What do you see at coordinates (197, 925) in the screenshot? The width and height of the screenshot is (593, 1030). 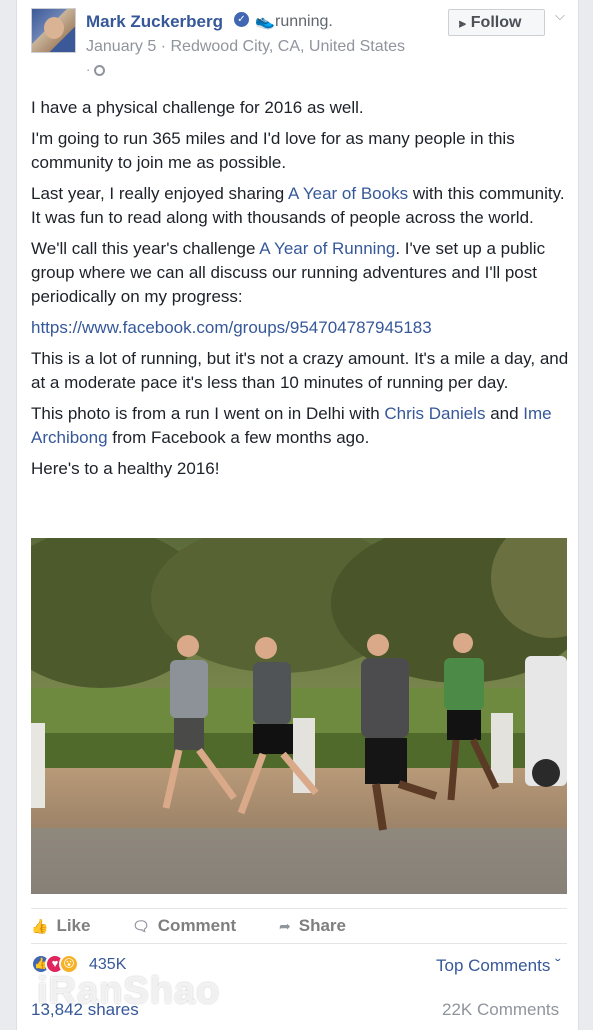 I see `comment-label: Comment` at bounding box center [197, 925].